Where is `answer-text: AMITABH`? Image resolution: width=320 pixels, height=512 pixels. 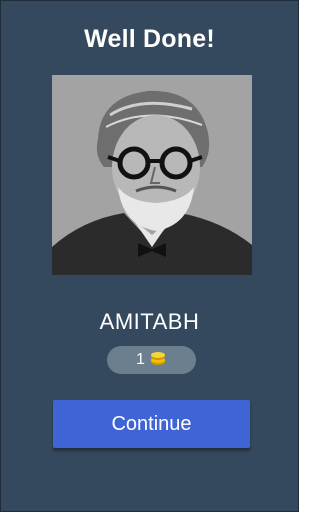 answer-text: AMITABH is located at coordinates (149, 321).